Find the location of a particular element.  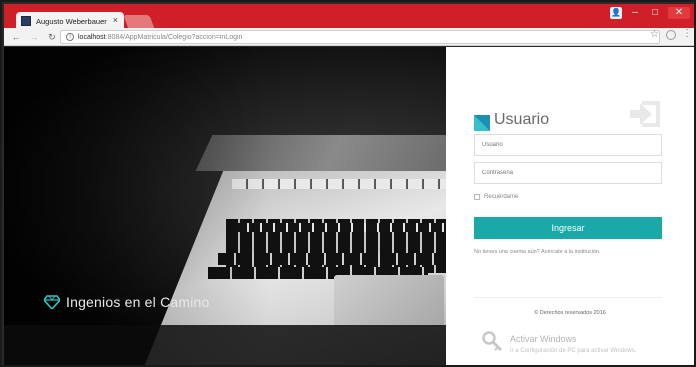

close-window-icon: ✕ is located at coordinates (679, 13).